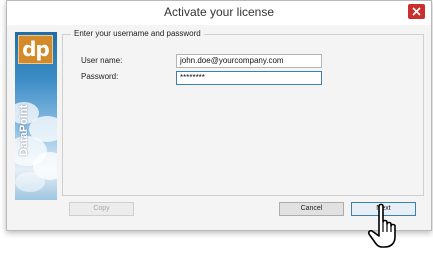 The width and height of the screenshot is (433, 254). Describe the element at coordinates (24, 130) in the screenshot. I see `datapoint-logo-text: DataPoint` at that location.